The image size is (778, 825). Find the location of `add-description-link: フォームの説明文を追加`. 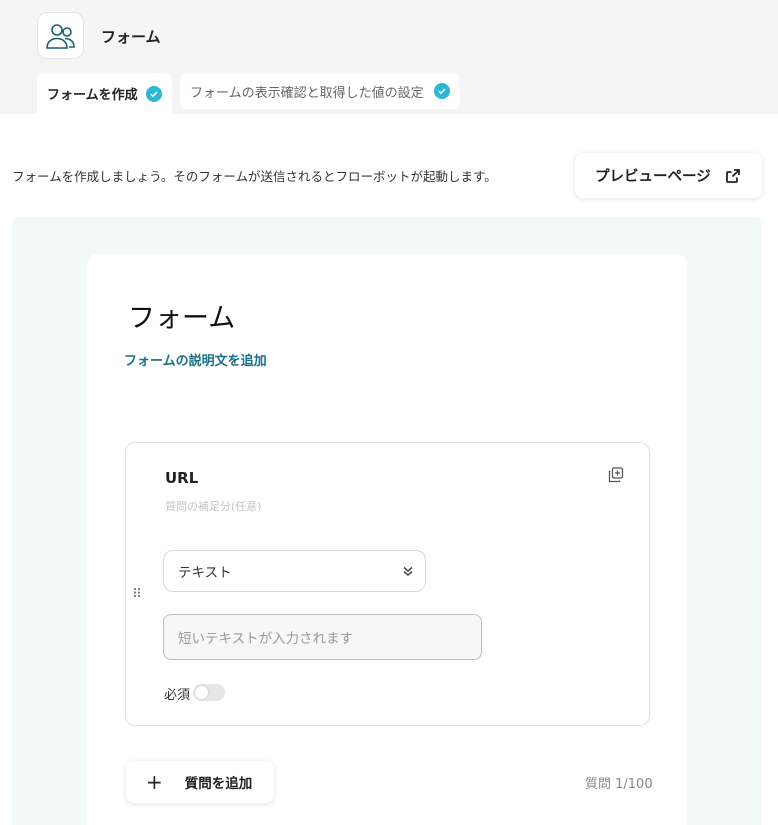

add-description-link: フォームの説明文を追加 is located at coordinates (195, 359).